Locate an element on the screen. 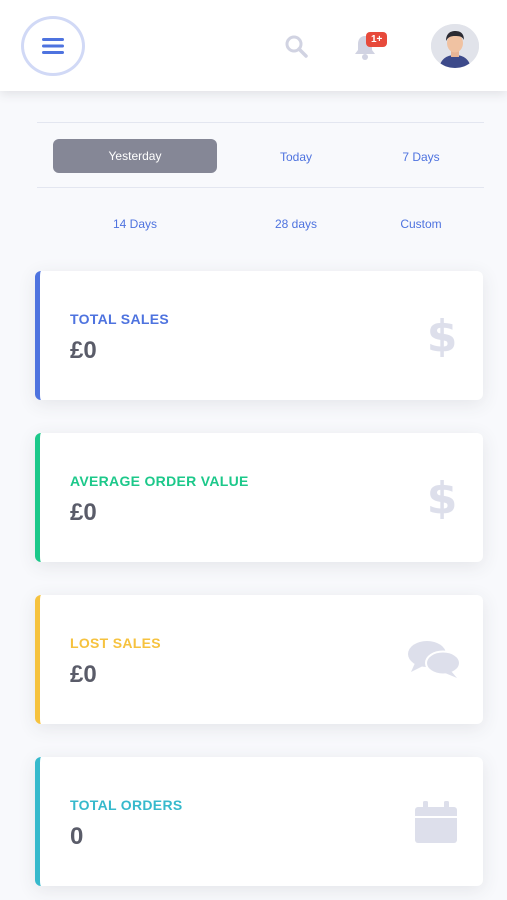 Image resolution: width=507 pixels, height=900 pixels. range-7days-button: 7 Days is located at coordinates (421, 157).